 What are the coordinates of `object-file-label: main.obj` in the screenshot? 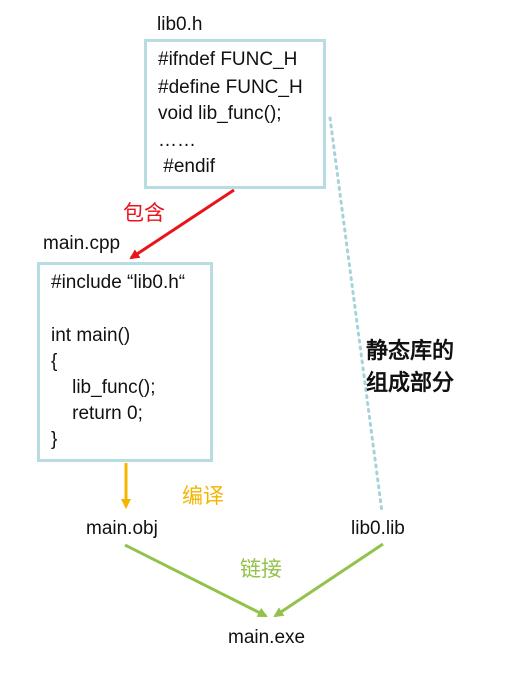 It's located at (122, 528).